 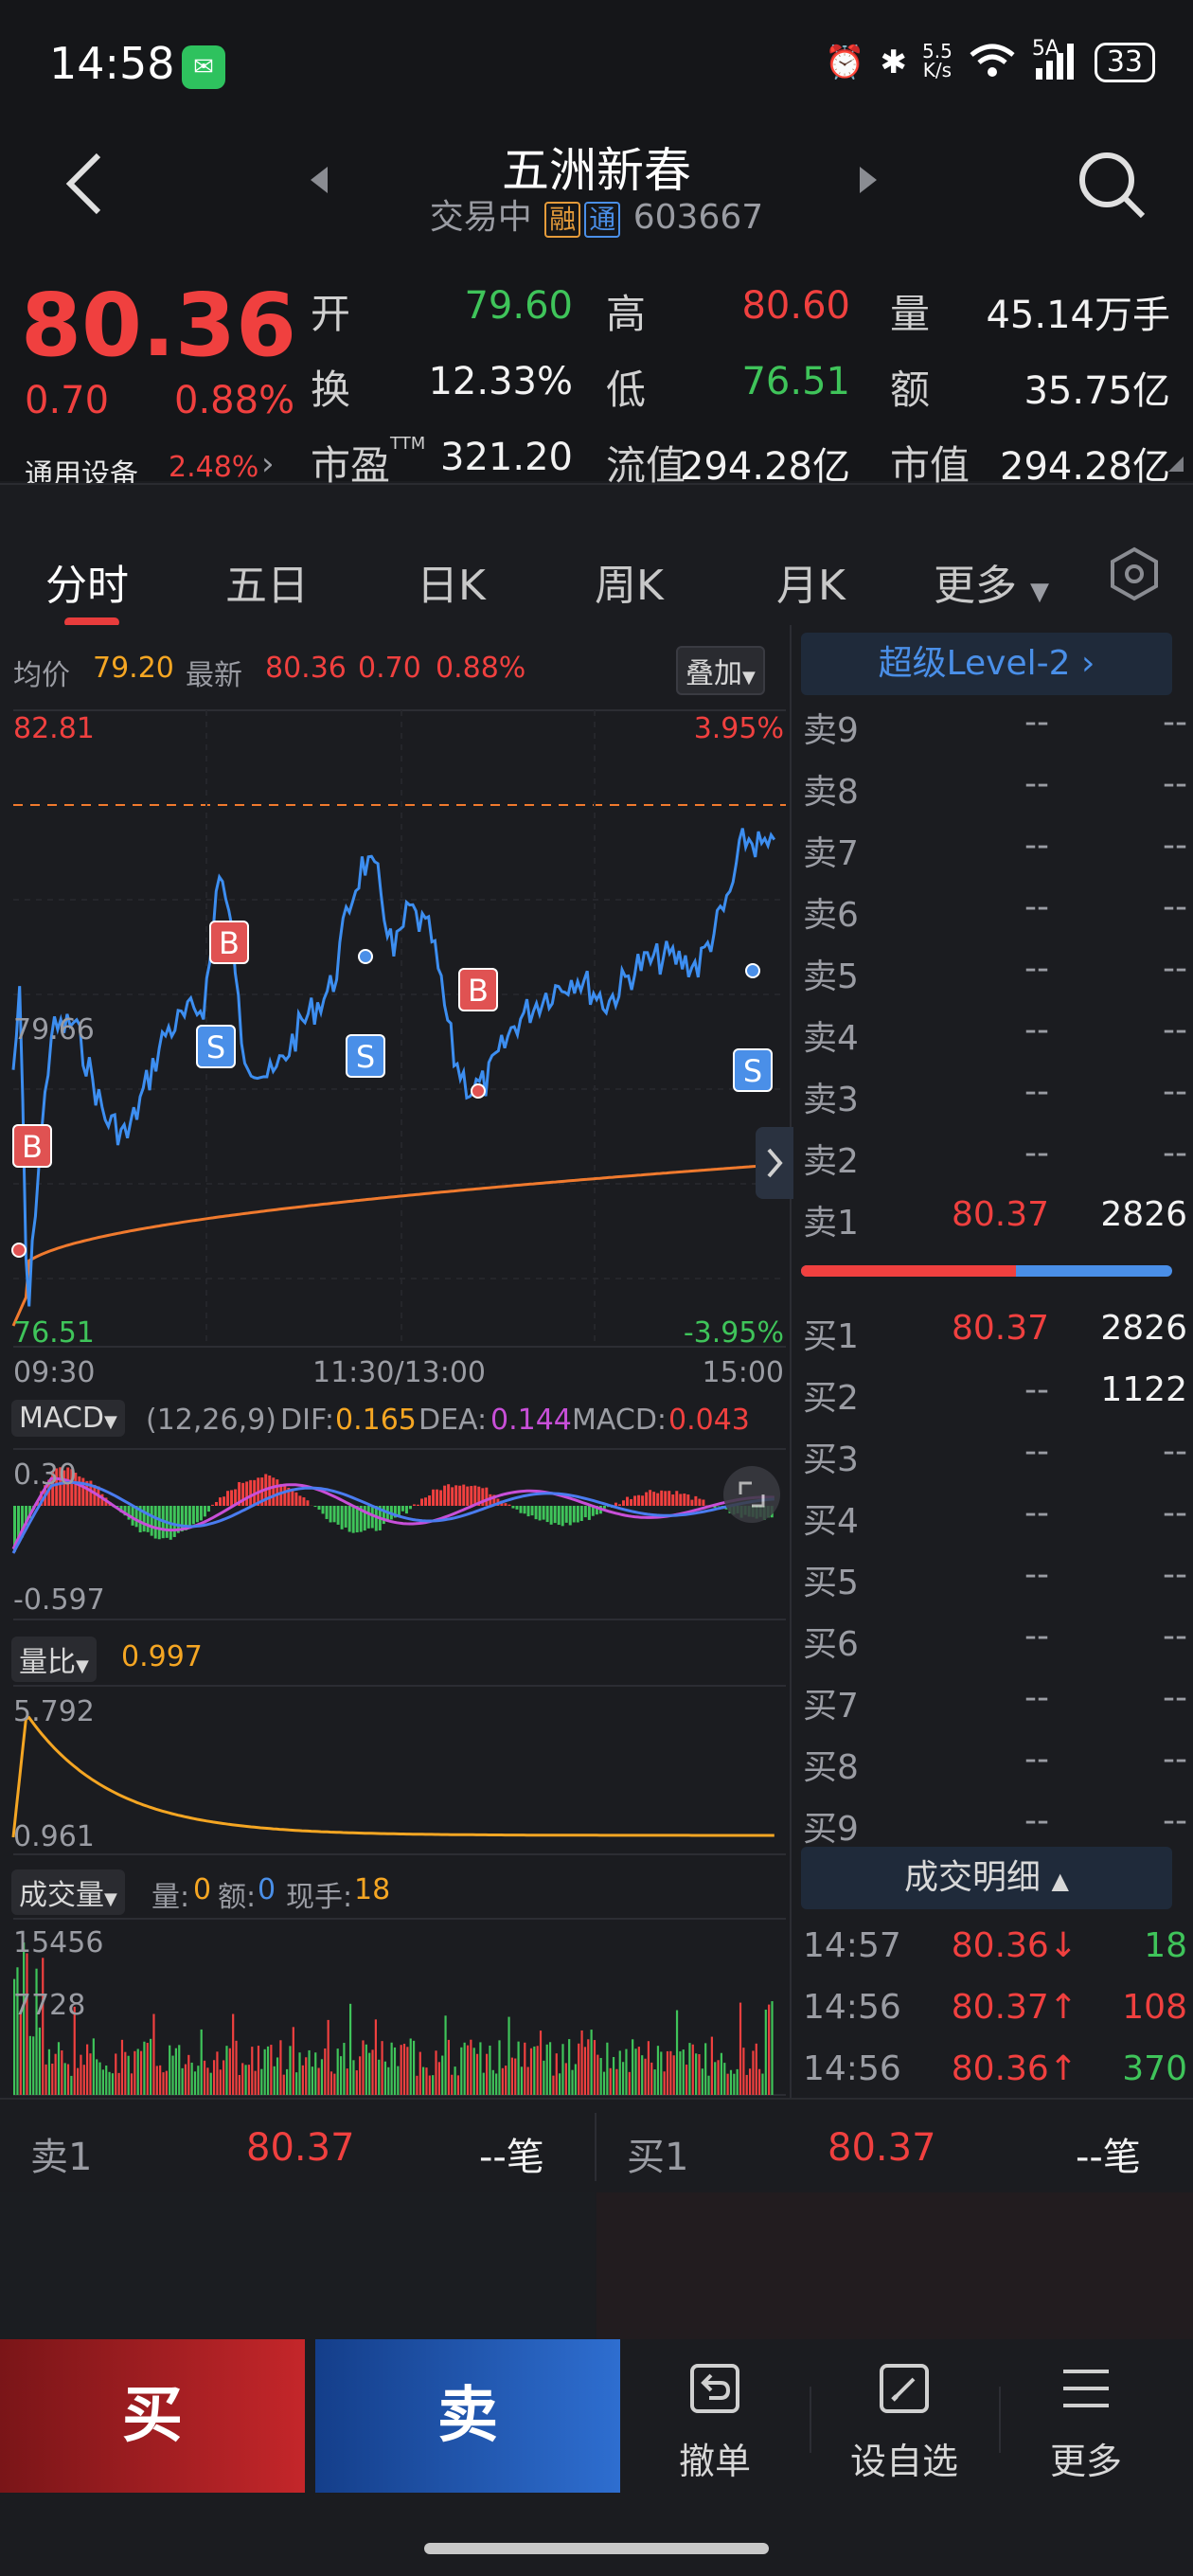 What do you see at coordinates (1134, 574) in the screenshot?
I see `chart-settings-button` at bounding box center [1134, 574].